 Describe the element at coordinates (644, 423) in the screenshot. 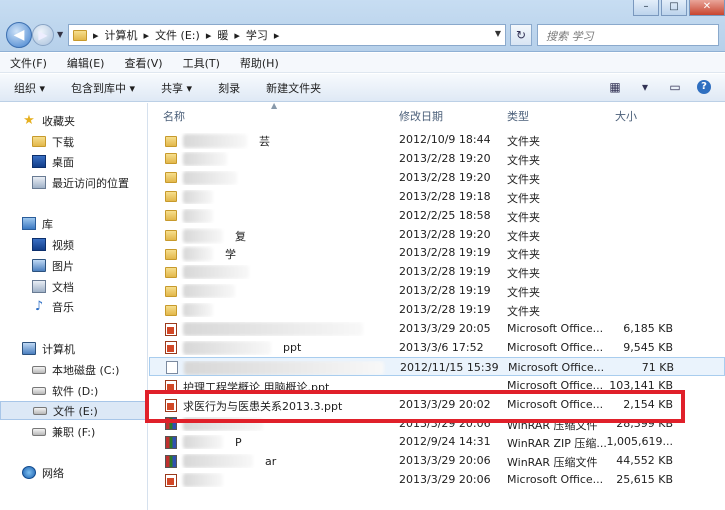

I see `file-size: 28,399 KB` at that location.